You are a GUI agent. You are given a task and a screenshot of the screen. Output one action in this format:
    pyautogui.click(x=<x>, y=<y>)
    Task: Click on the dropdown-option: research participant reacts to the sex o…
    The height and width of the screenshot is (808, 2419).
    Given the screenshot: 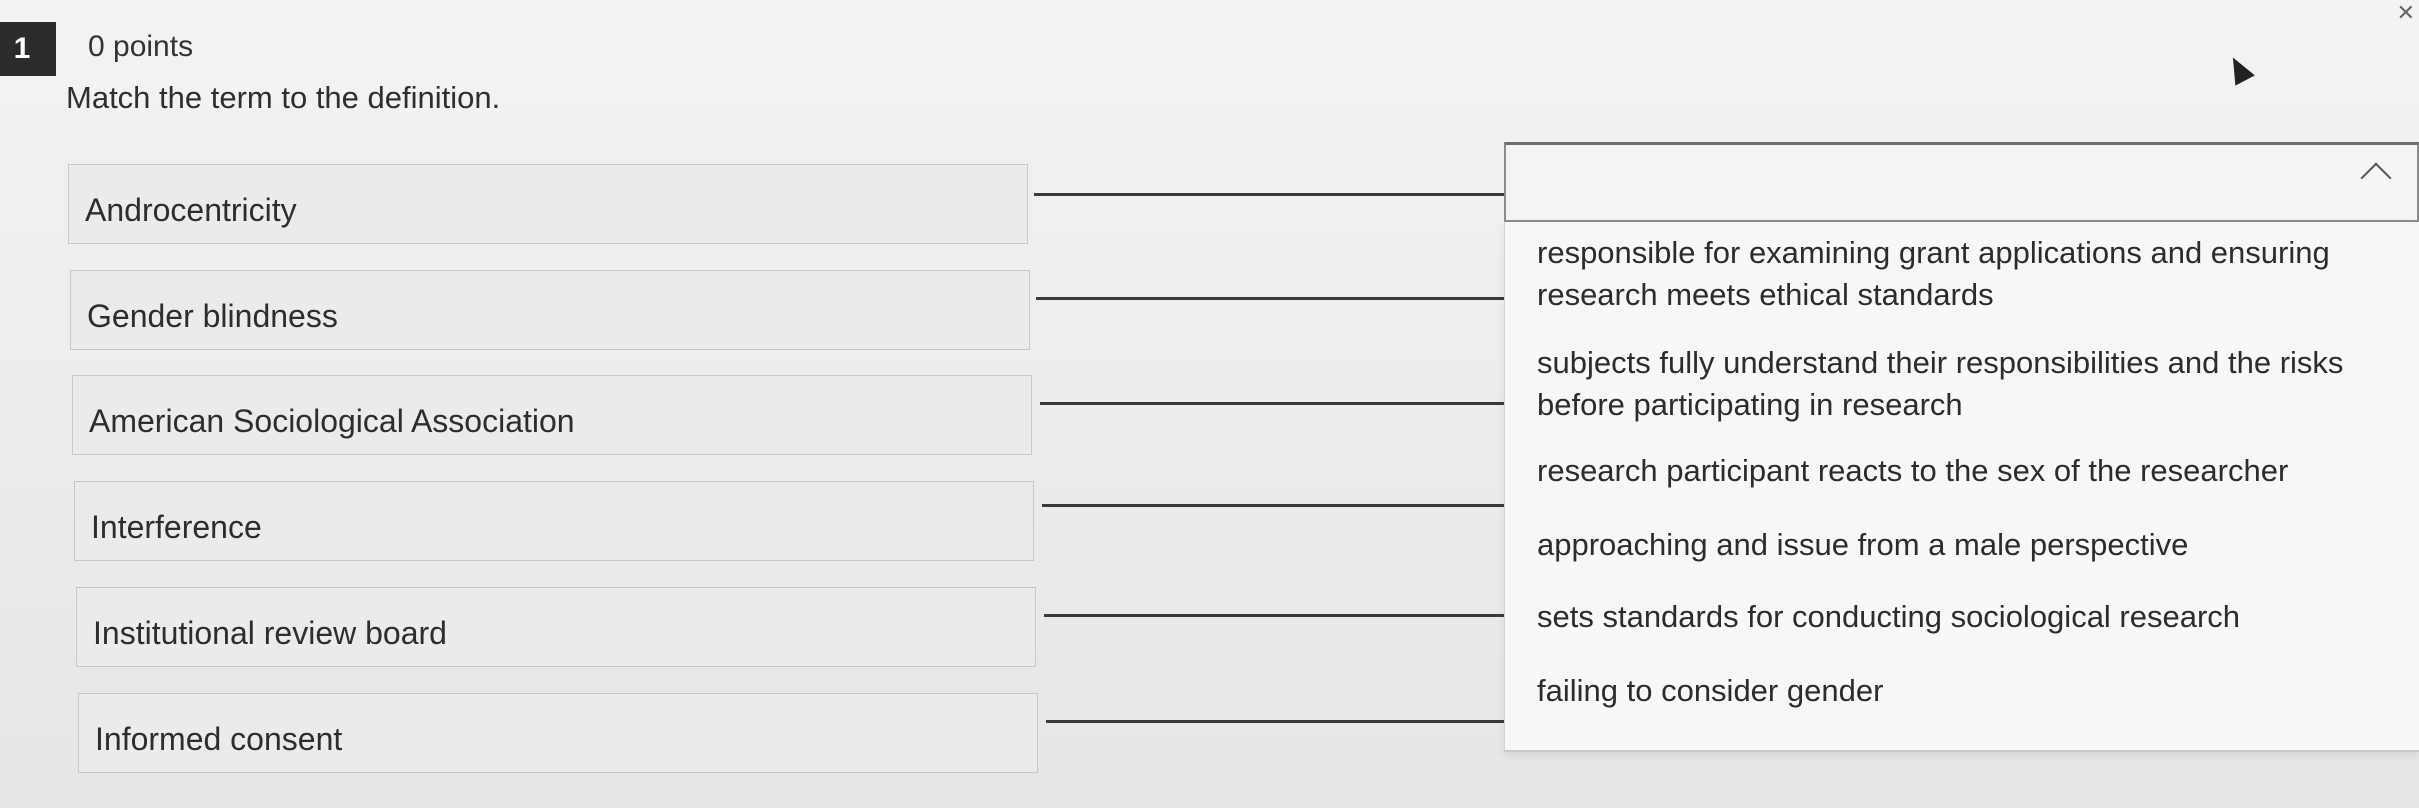 What is the action you would take?
    pyautogui.click(x=1967, y=471)
    